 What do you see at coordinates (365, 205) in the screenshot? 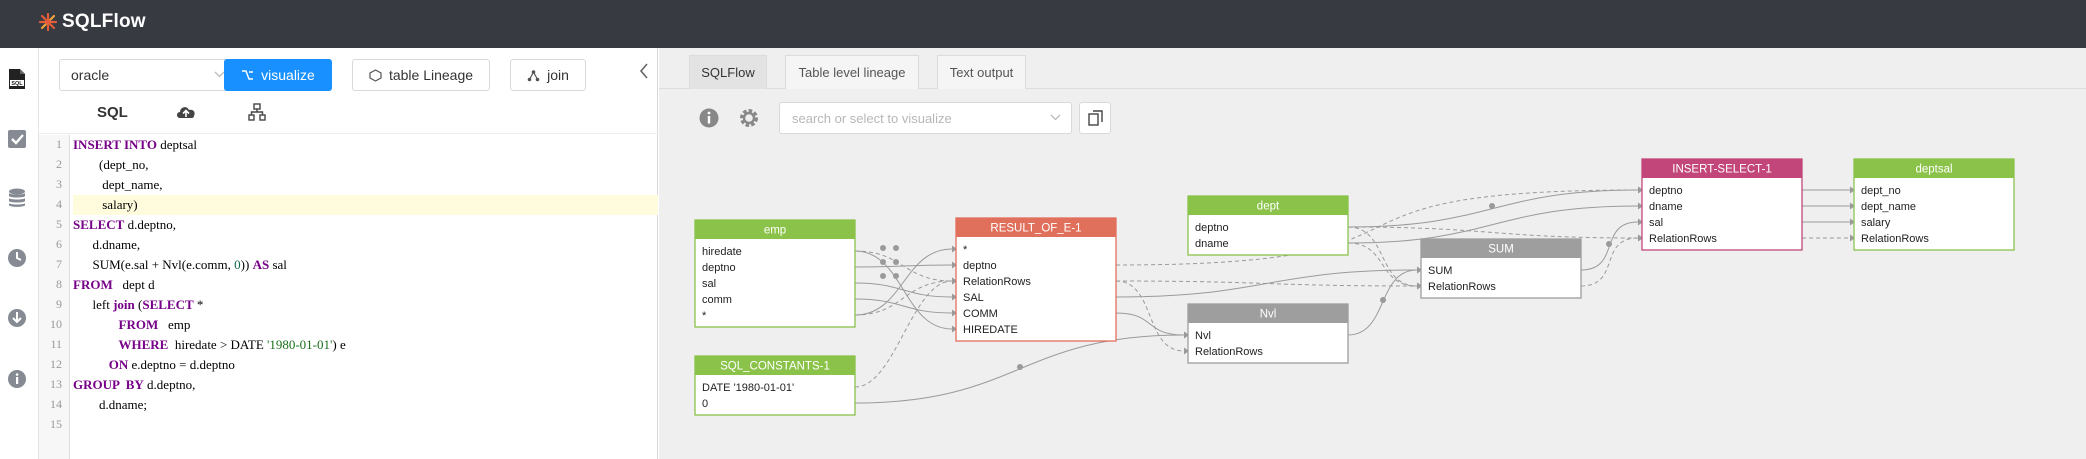
I see `code-line-active: salary)` at bounding box center [365, 205].